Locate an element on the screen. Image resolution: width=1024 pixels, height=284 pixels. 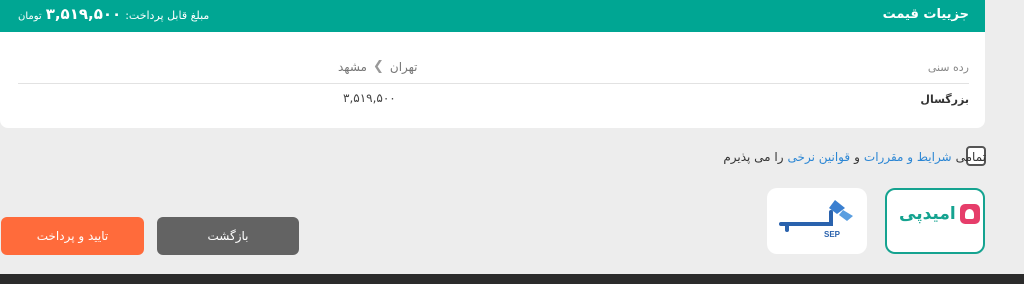
row-price: ۳,۵۱۹,۵۰۰ is located at coordinates (369, 98).